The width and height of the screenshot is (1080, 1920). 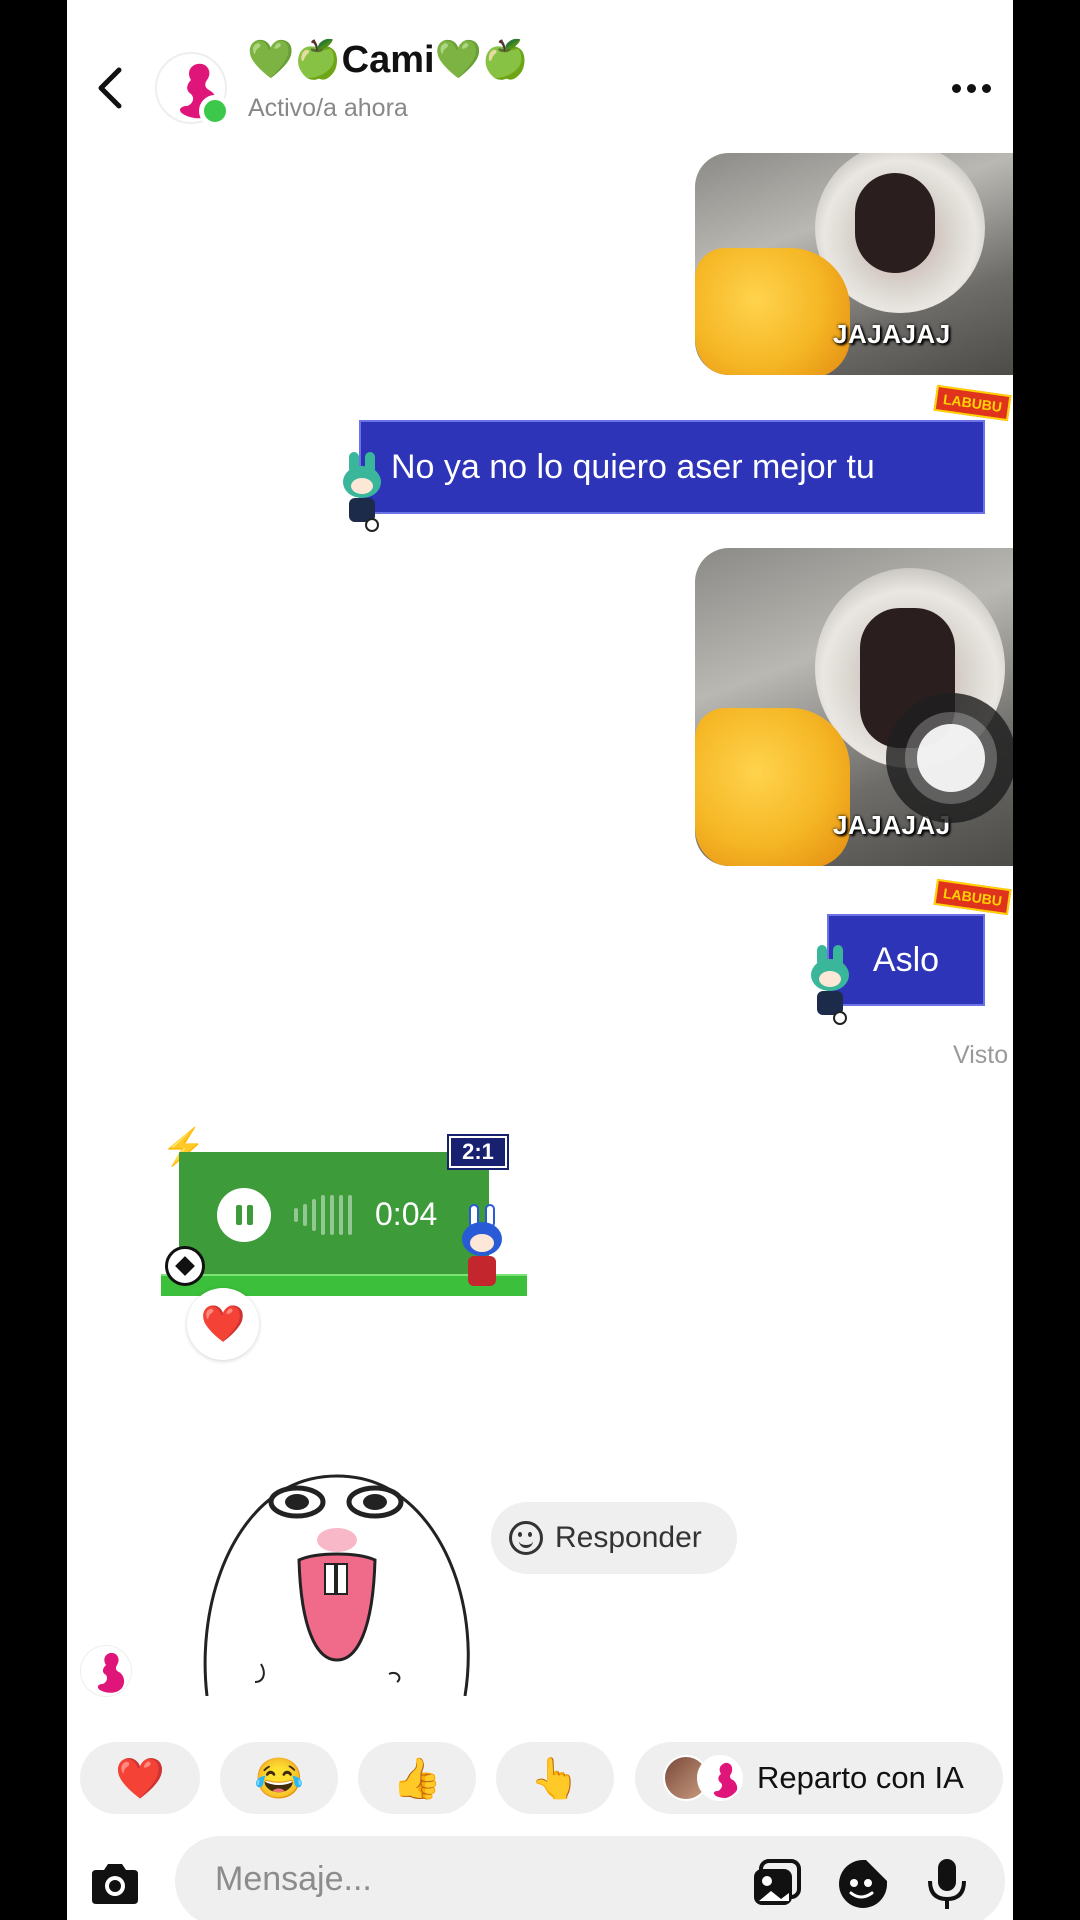 What do you see at coordinates (478, 1152) in the screenshot?
I see `scoreboard-sticker: 2:1` at bounding box center [478, 1152].